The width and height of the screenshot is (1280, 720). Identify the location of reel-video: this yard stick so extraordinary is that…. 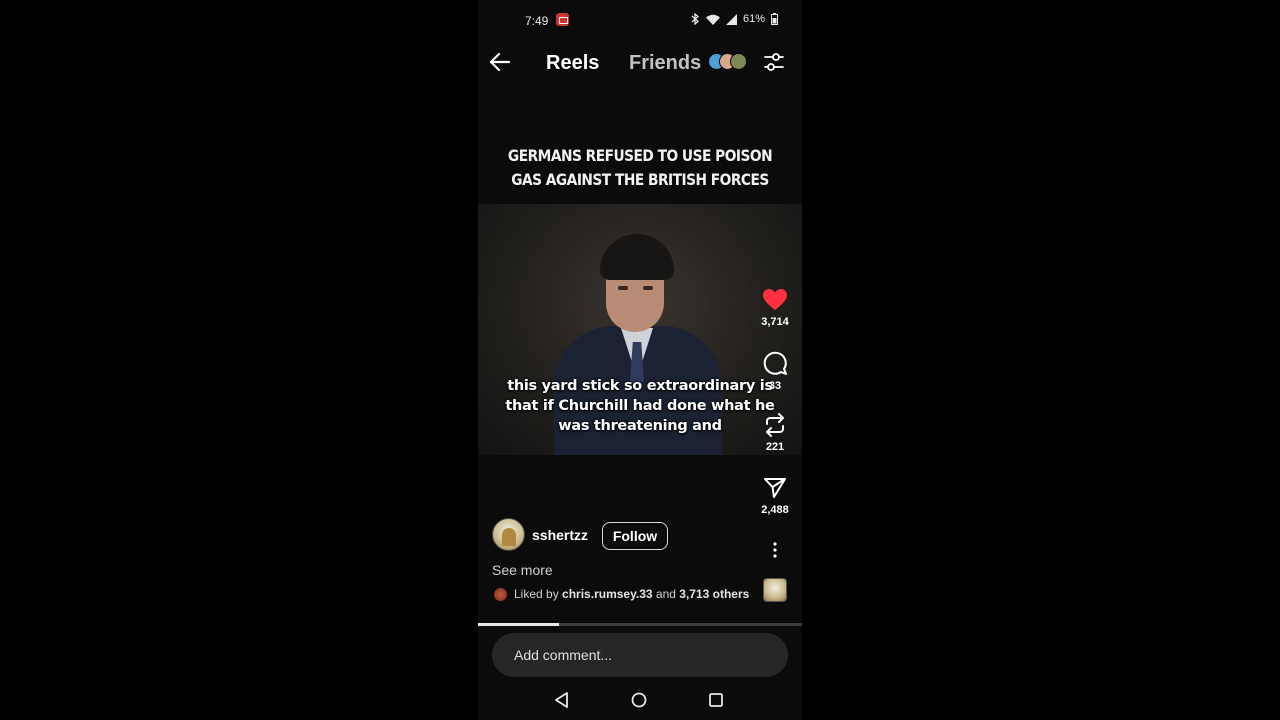
(640, 329).